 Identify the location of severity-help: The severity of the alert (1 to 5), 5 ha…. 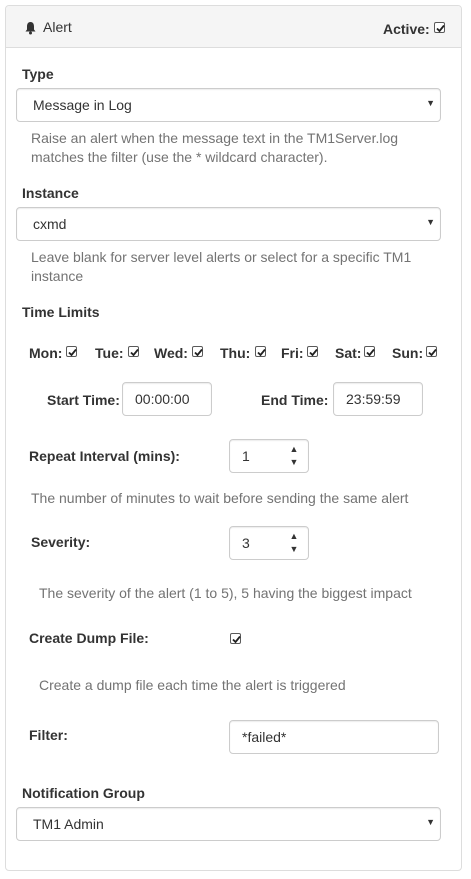
(225, 593).